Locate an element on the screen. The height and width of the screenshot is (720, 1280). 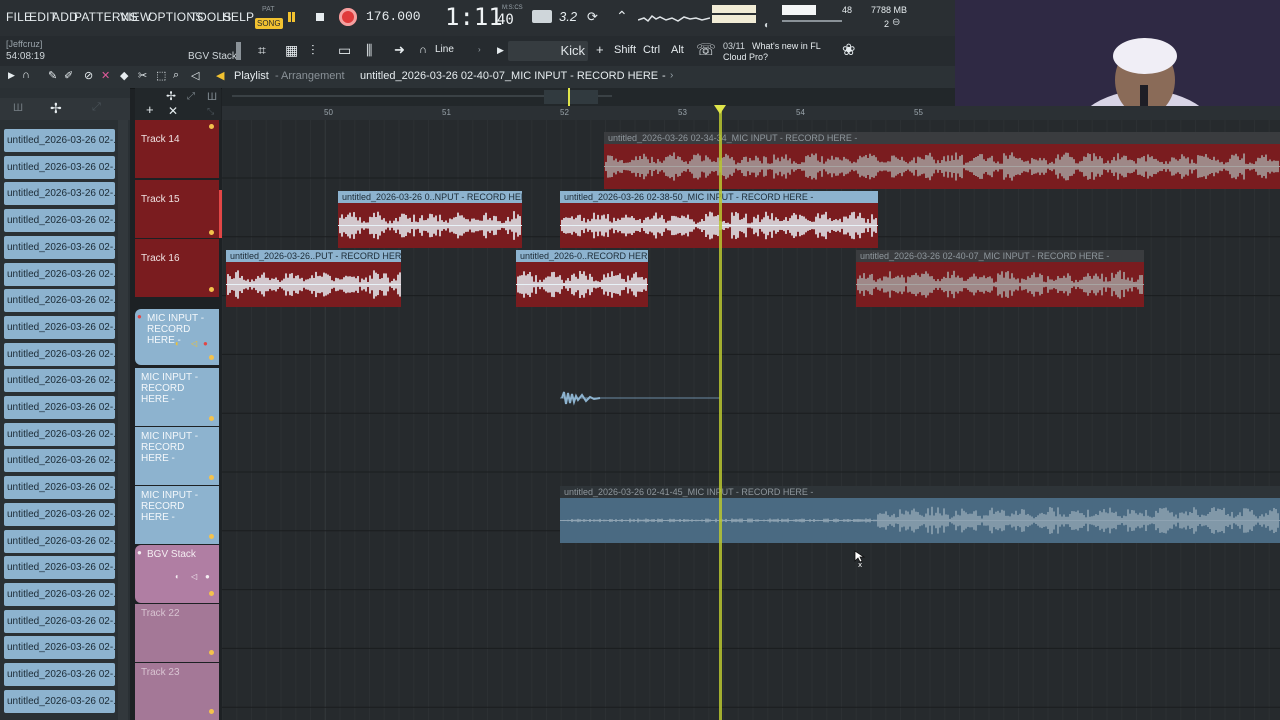
news-subtitle: Cloud Pro? is located at coordinates (745, 57).